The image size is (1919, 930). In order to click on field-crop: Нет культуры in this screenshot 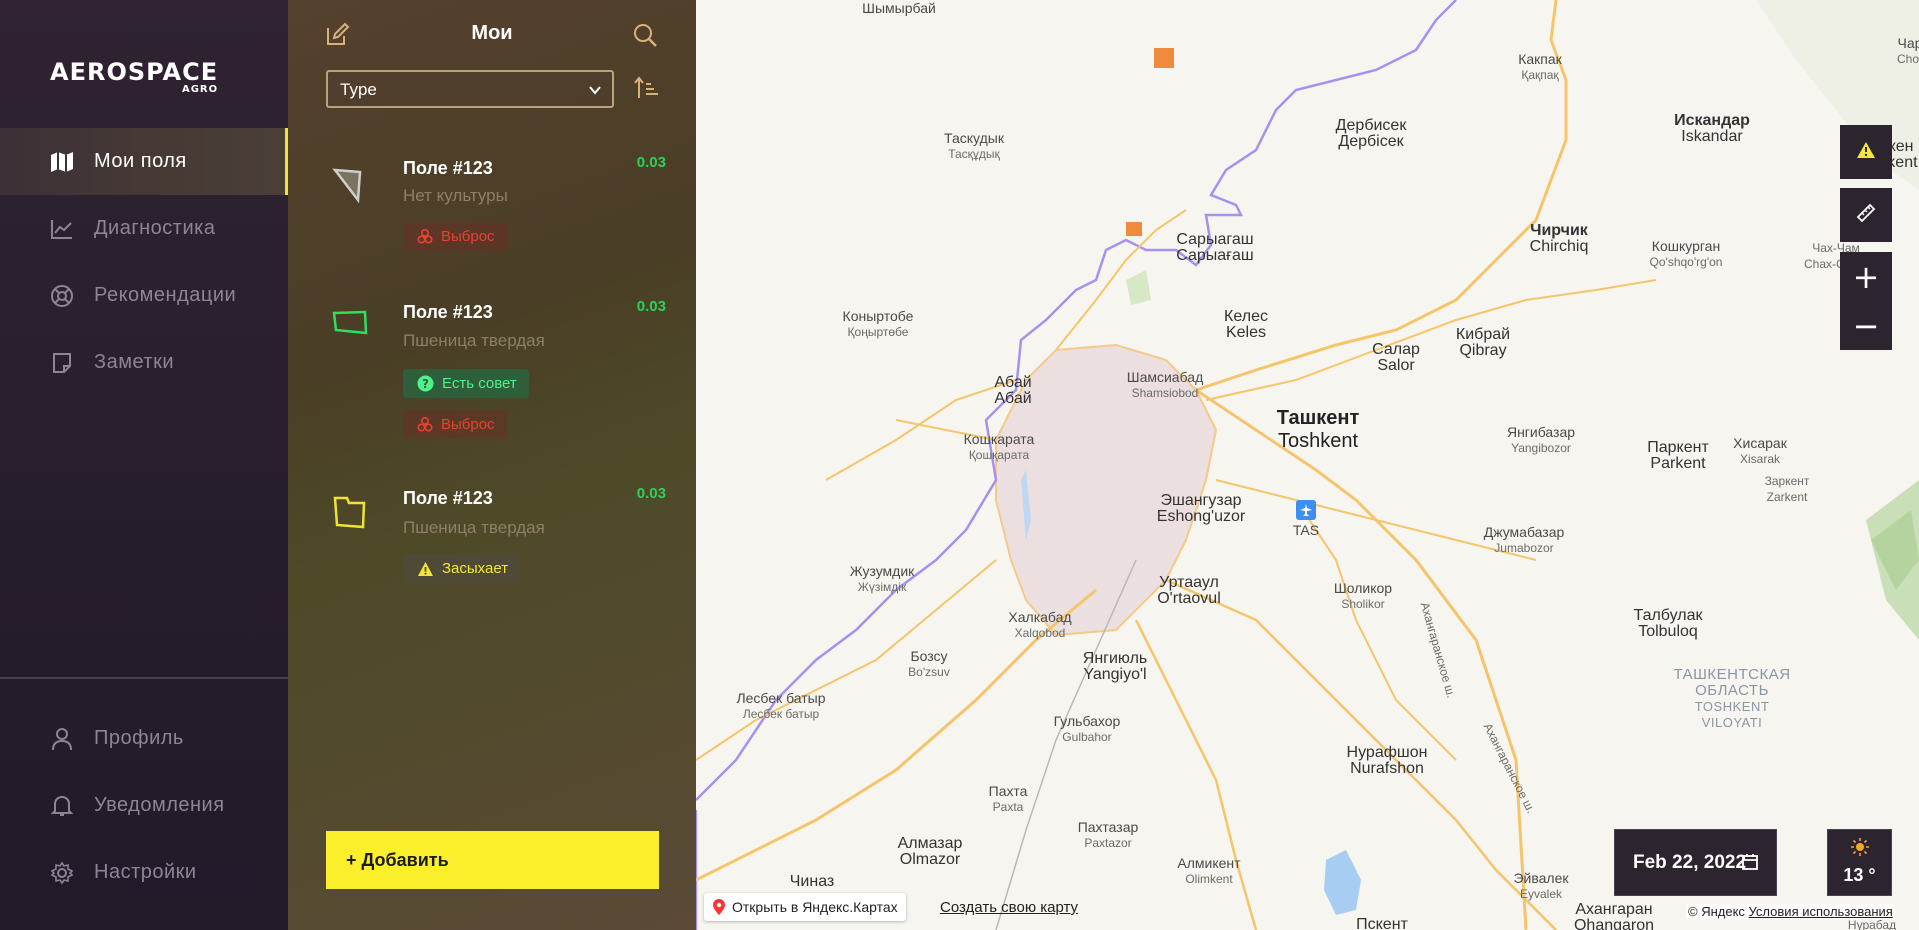, I will do `click(455, 195)`.